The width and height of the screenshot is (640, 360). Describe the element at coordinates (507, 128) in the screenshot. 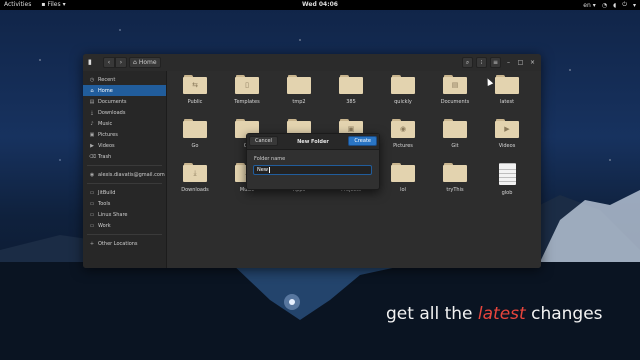

I see `folder-icon: ▶` at that location.